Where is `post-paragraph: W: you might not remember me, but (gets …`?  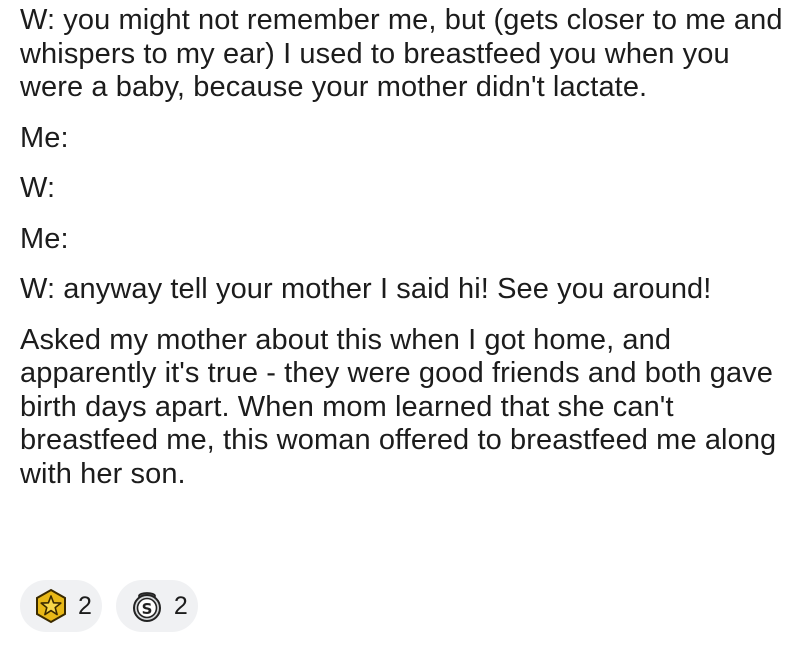 post-paragraph: W: you might not remember me, but (gets … is located at coordinates (401, 53).